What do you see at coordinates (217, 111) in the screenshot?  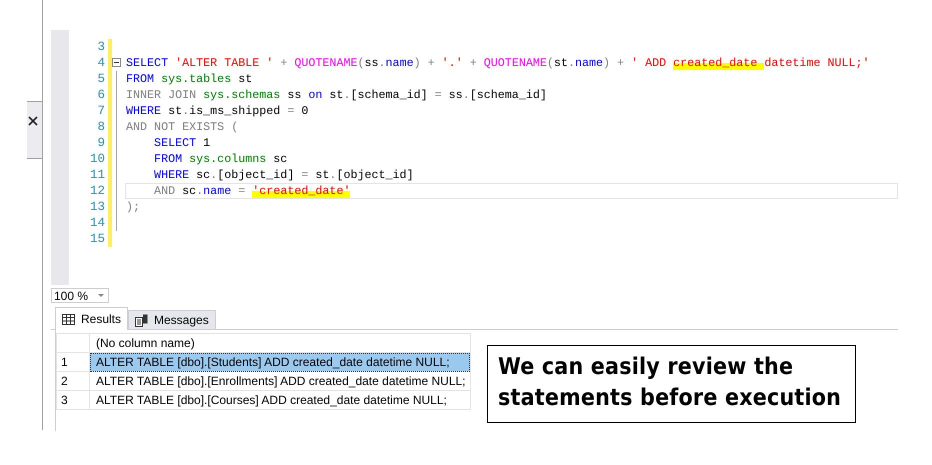 I see `code-line: WHERE st.is_ms_shipped = 0` at bounding box center [217, 111].